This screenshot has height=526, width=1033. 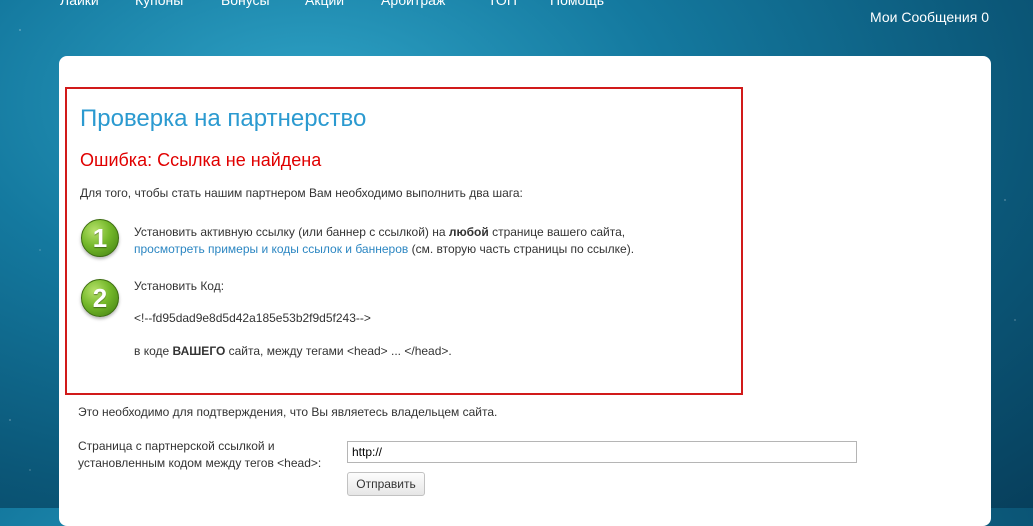 I want to click on nav-item-top: ТОП, so click(x=502, y=4).